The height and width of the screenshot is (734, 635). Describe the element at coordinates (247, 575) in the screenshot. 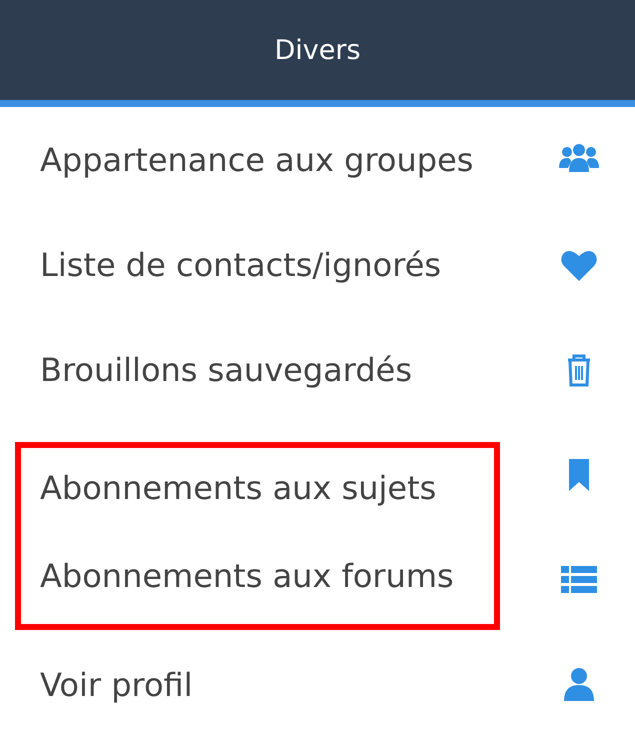

I see `menu-link: Abonnements aux forums` at that location.